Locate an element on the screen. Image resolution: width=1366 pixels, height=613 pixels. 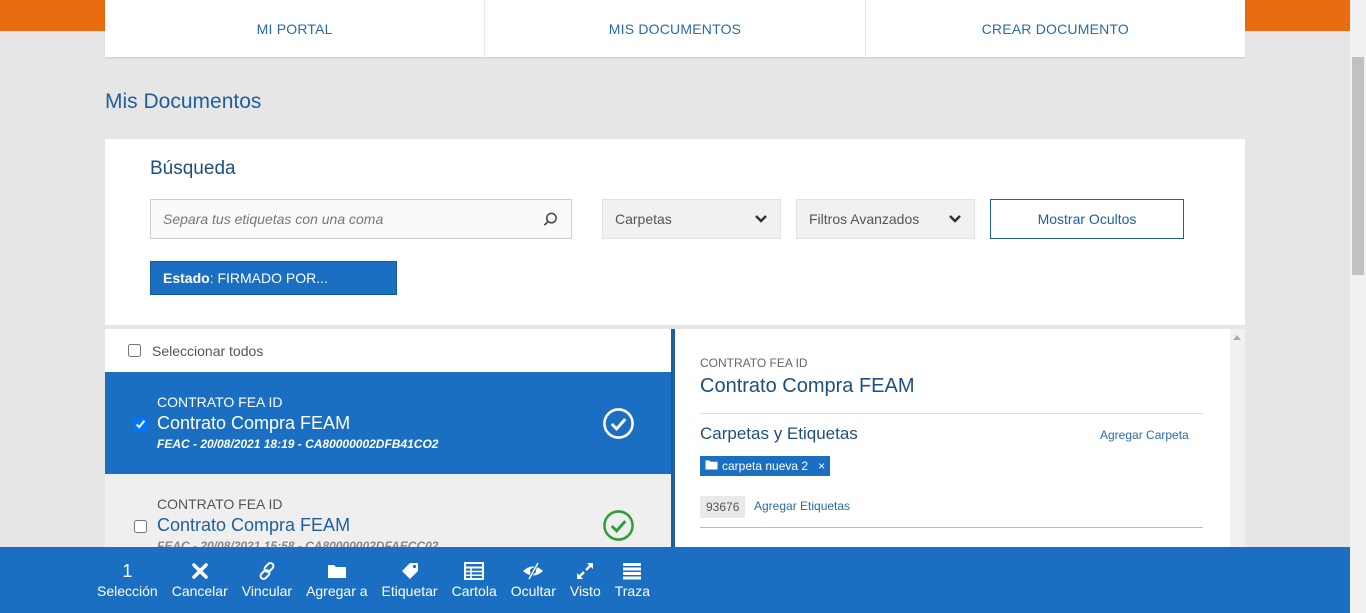
tag-button: Etiquetar is located at coordinates (410, 579).